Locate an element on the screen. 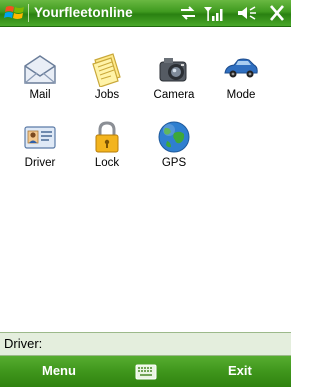 Image resolution: width=320 pixels, height=387 pixels. app-gps: GPS is located at coordinates (174, 145).